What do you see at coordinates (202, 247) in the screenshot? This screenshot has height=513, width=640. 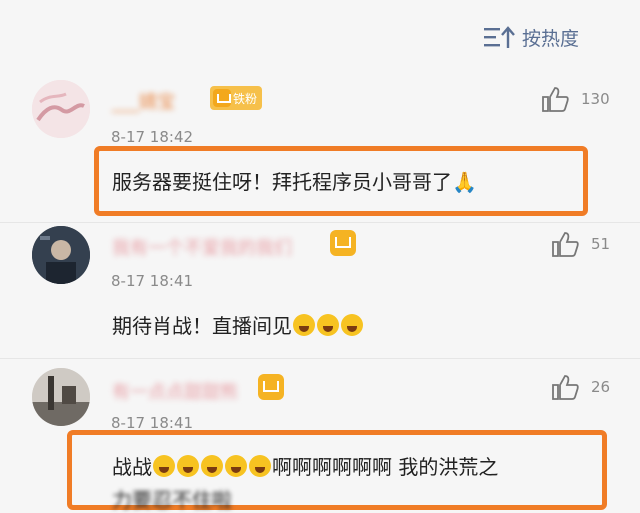 I see `username: 我有一个不爱我的我们` at bounding box center [202, 247].